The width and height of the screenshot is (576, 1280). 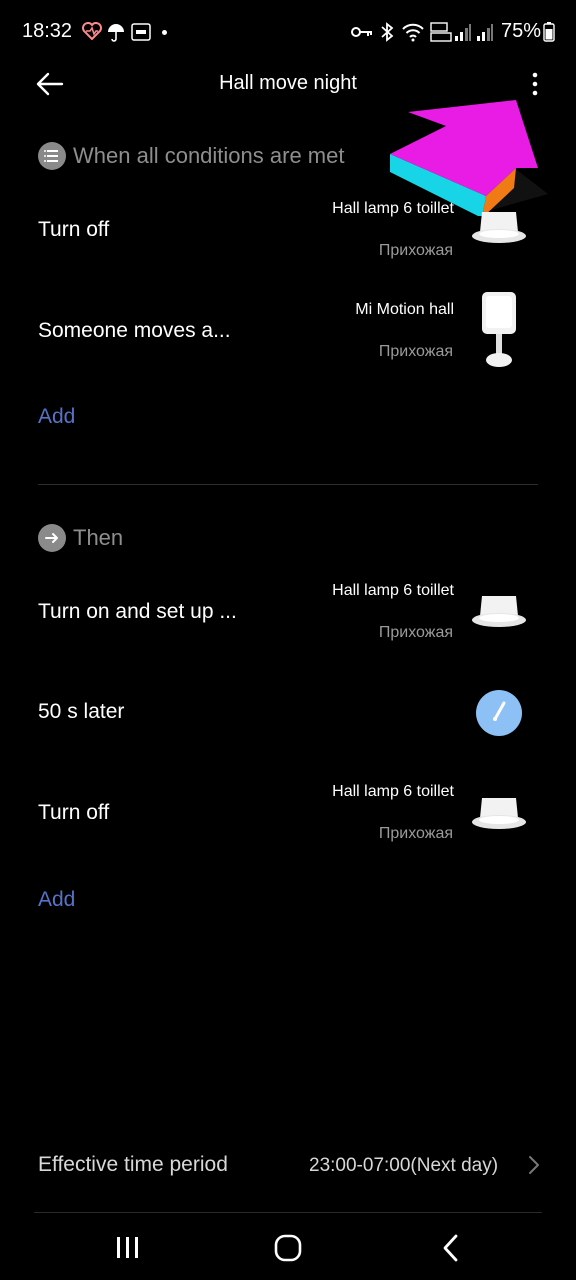 What do you see at coordinates (52, 538) in the screenshot?
I see `then-arrow-icon` at bounding box center [52, 538].